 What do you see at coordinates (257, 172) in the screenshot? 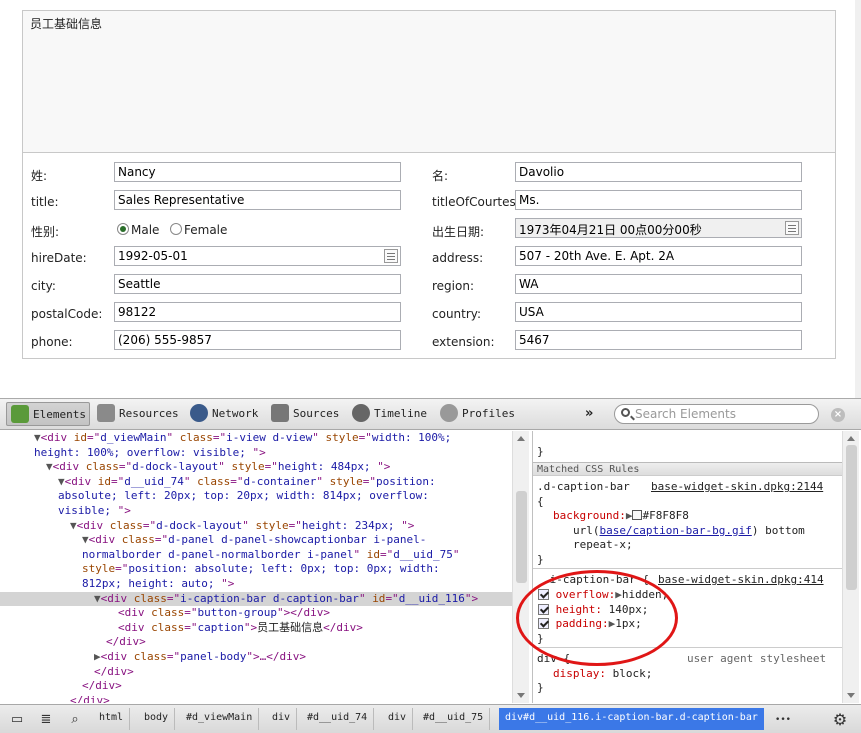
I see `lastname-input: Nancy` at bounding box center [257, 172].